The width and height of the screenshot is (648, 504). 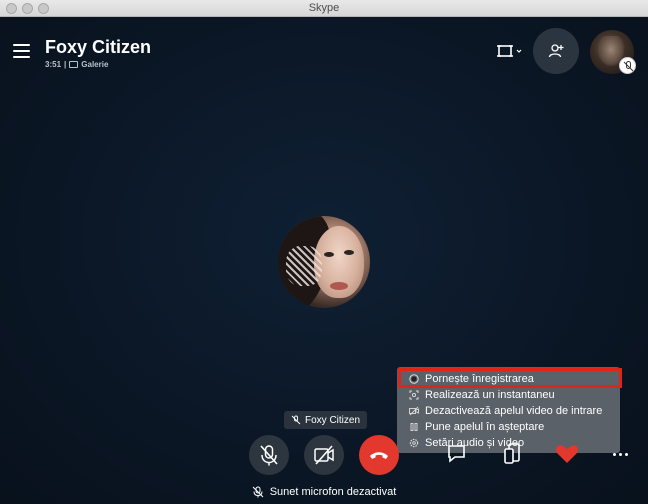 What do you see at coordinates (490, 395) in the screenshot?
I see `menu-item-label: Realizează un instantaneu` at bounding box center [490, 395].